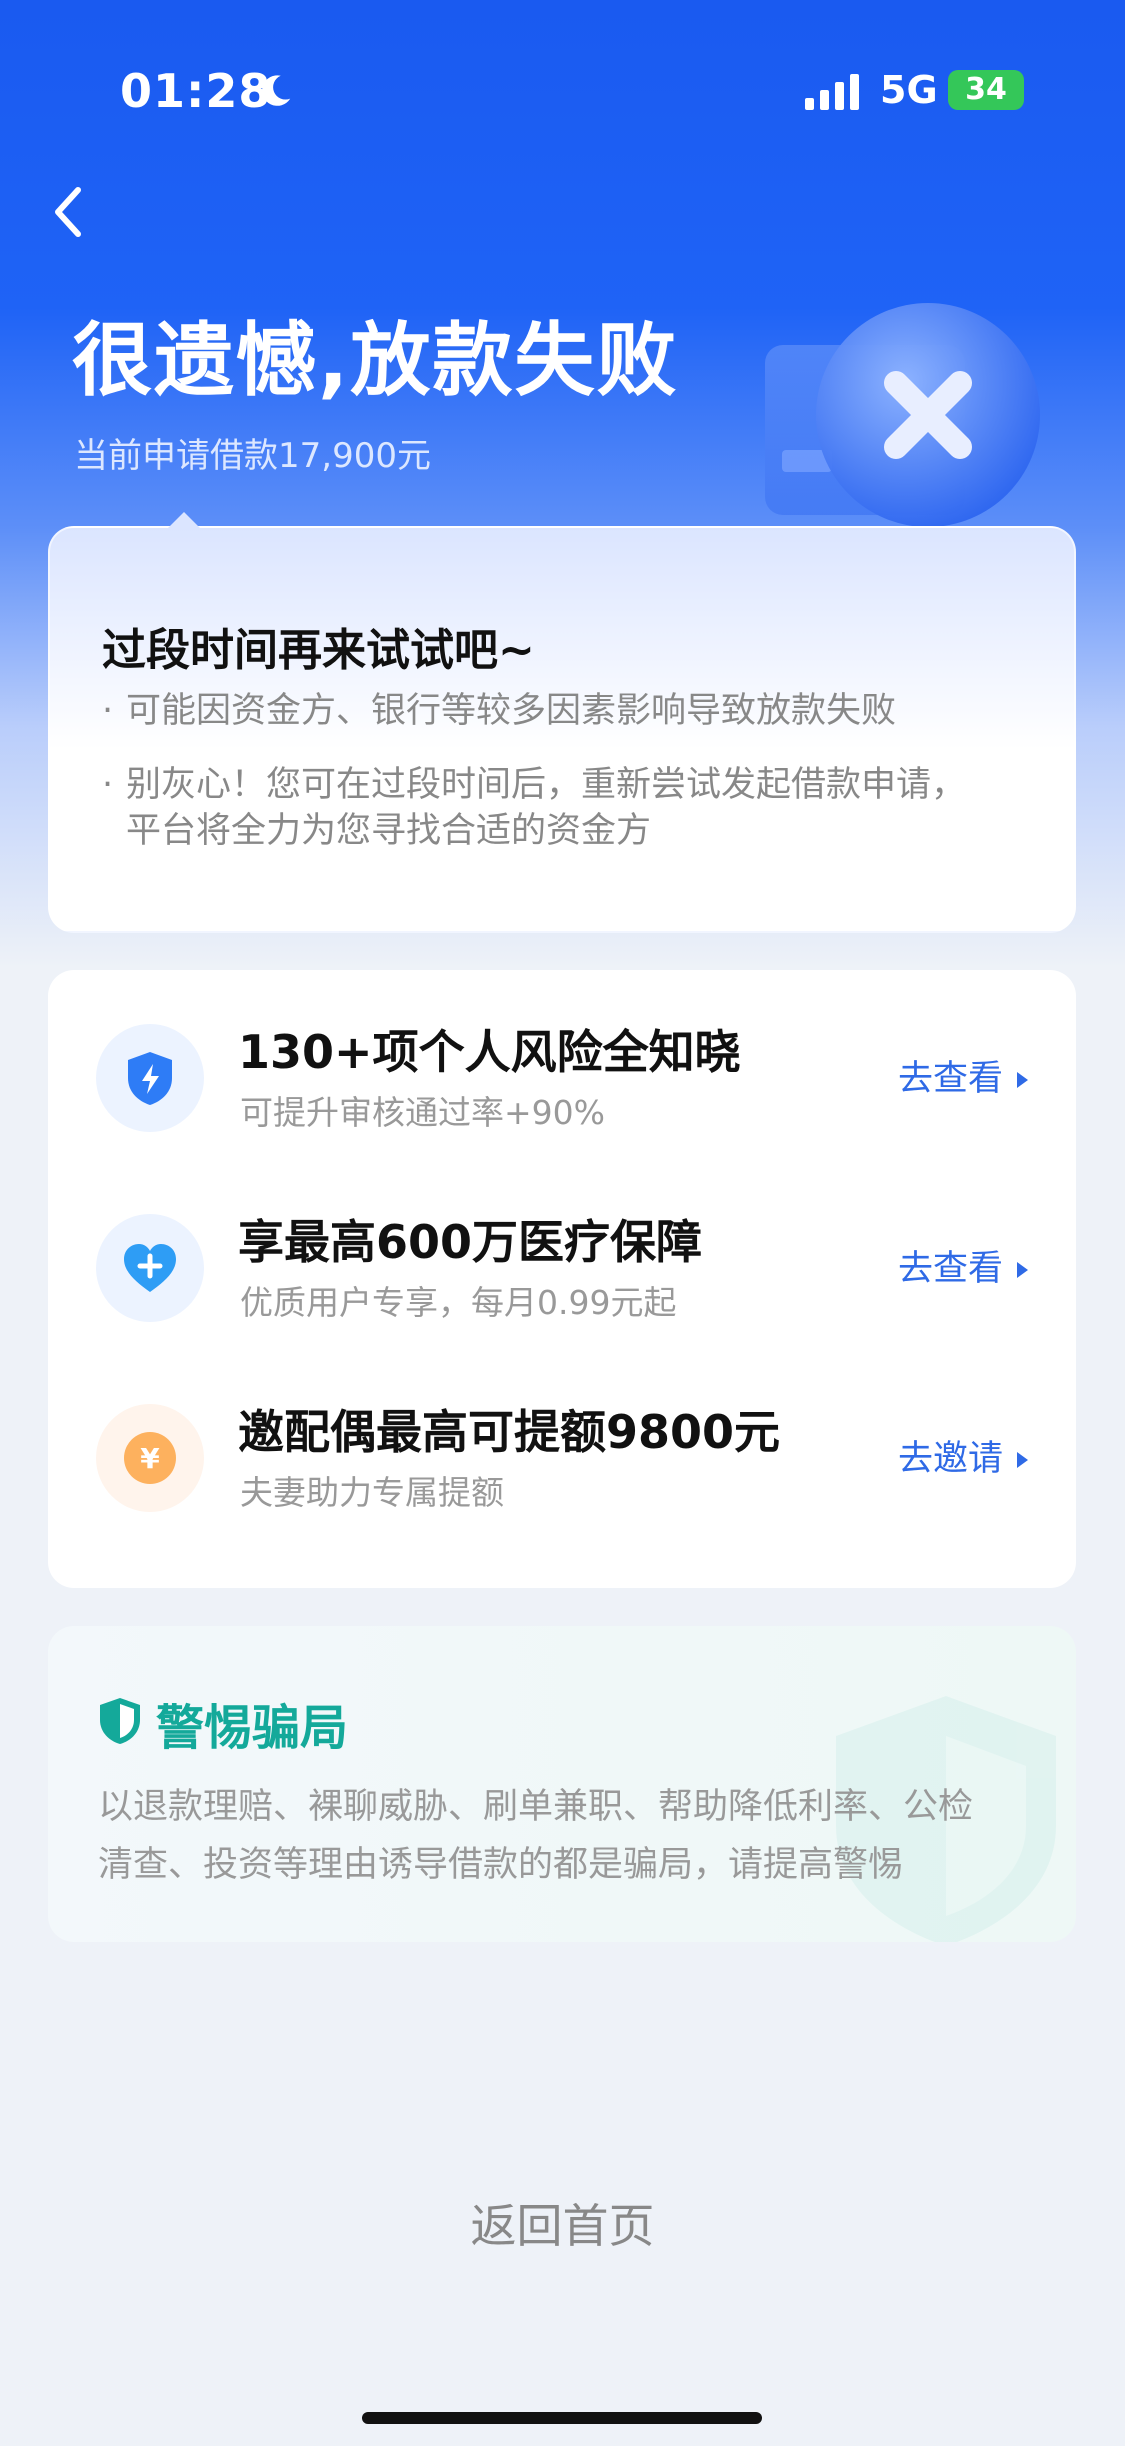  What do you see at coordinates (68, 212) in the screenshot?
I see `back-arrow-icon` at bounding box center [68, 212].